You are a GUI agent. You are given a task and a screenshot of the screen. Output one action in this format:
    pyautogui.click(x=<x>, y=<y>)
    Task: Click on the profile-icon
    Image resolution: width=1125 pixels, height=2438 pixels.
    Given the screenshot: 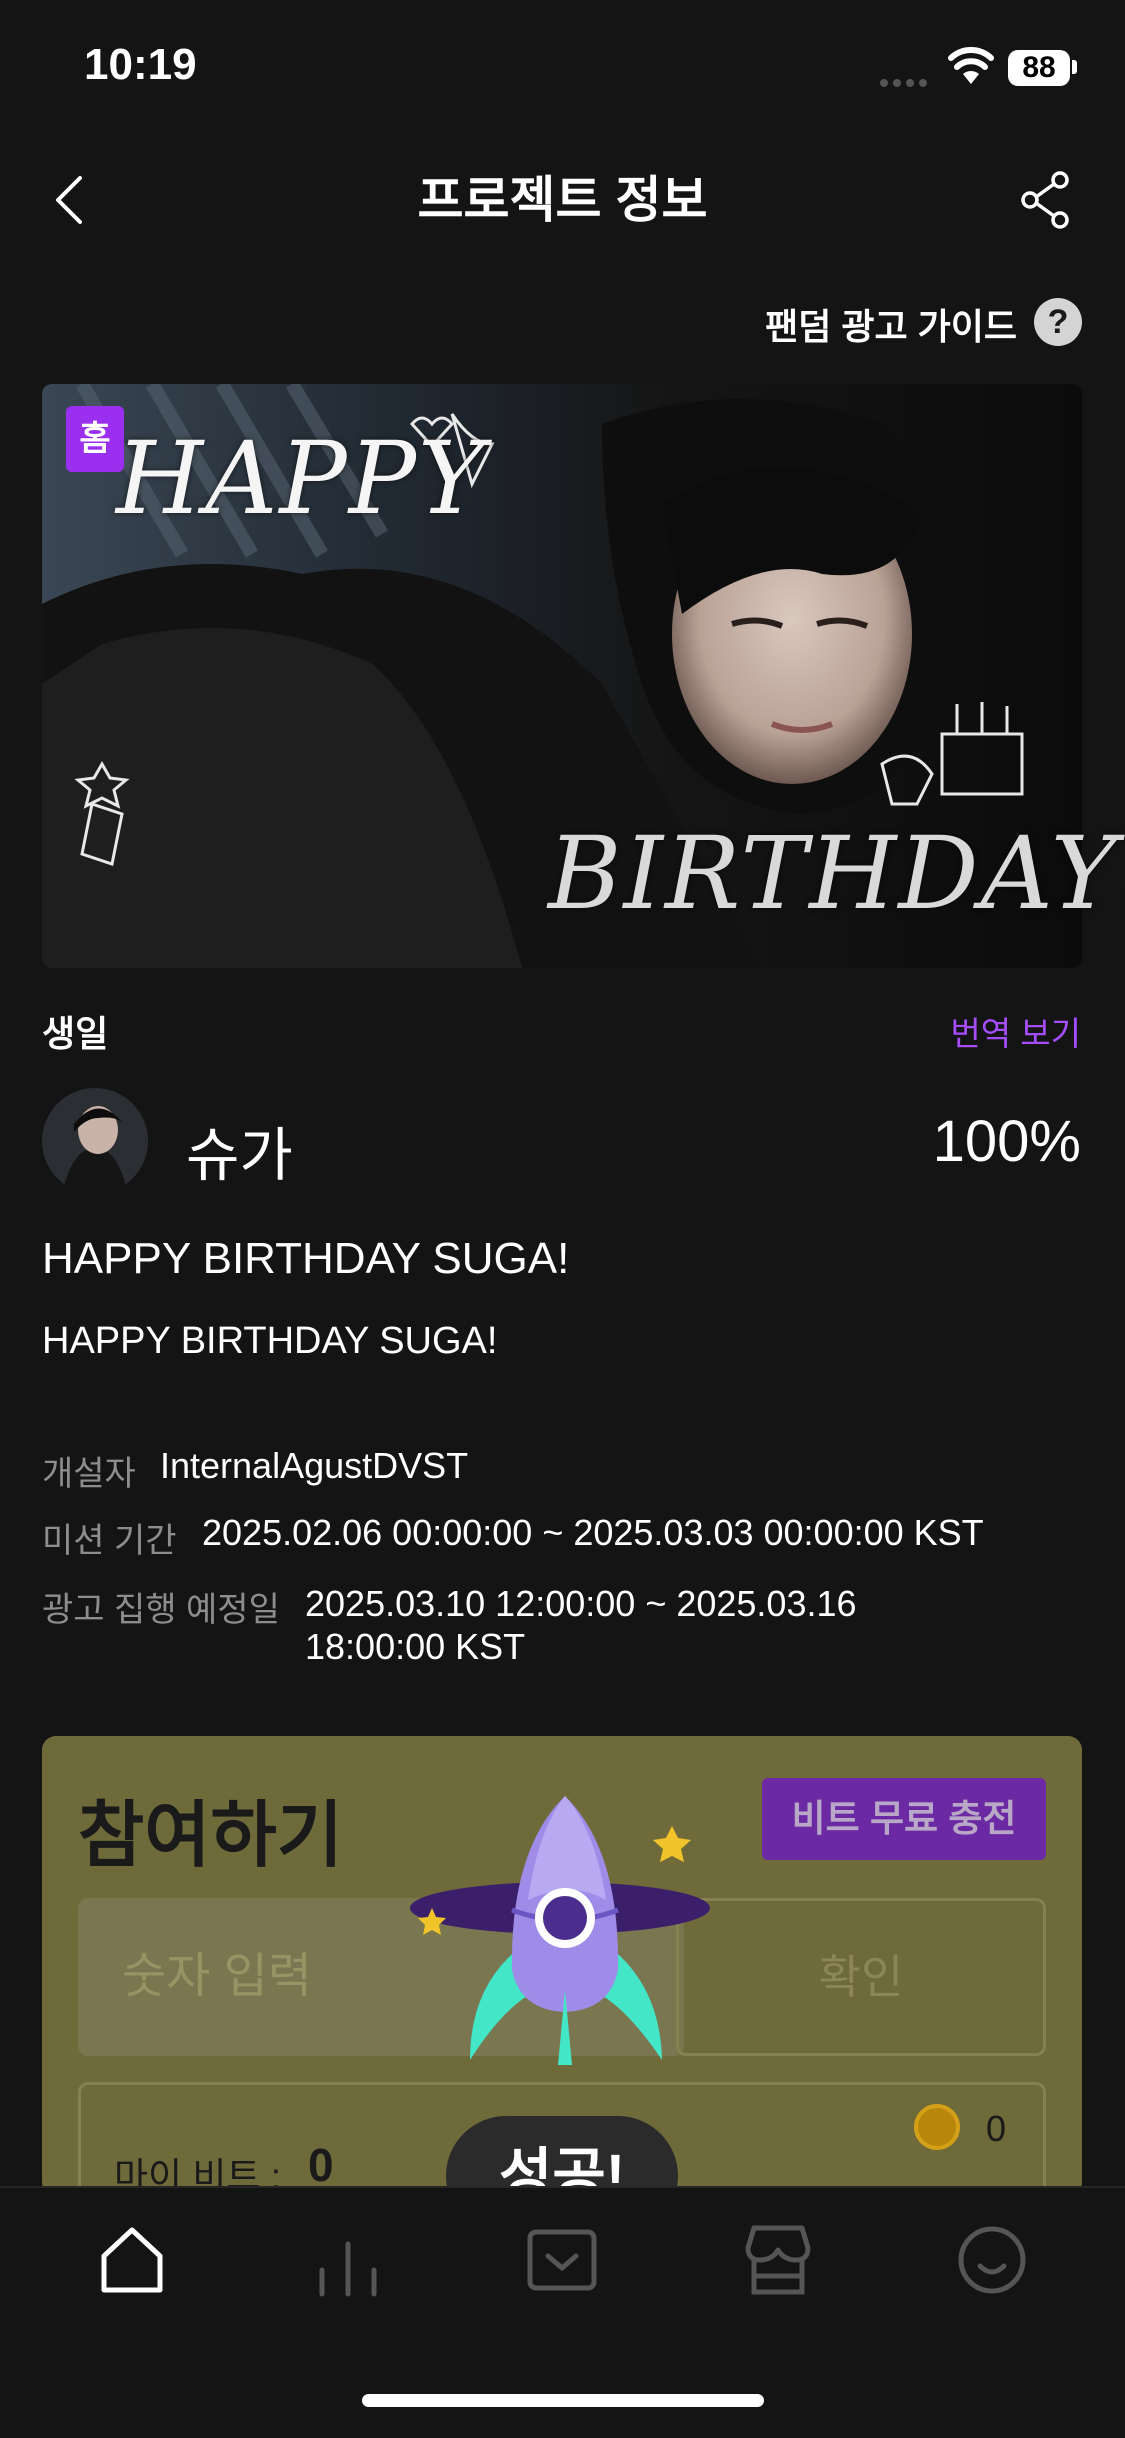 What is the action you would take?
    pyautogui.click(x=992, y=2260)
    